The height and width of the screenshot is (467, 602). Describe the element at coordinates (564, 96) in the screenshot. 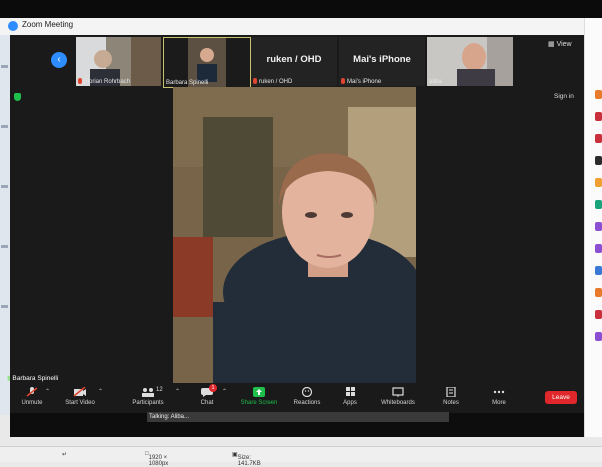

I see `sign-in-link: Sign in` at that location.